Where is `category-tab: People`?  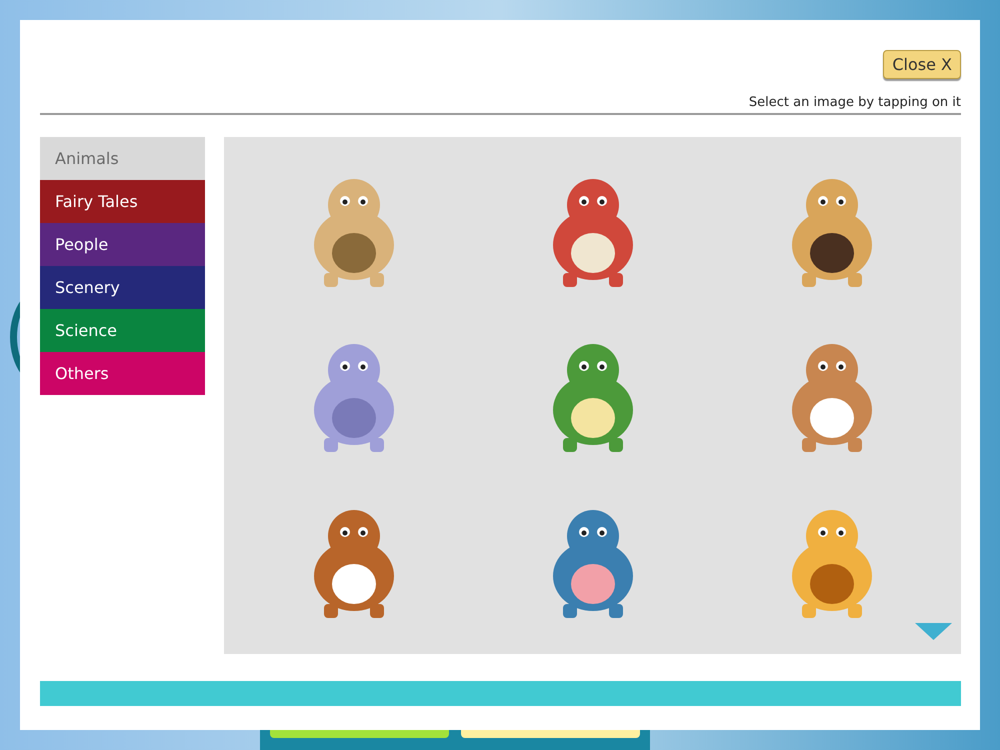
category-tab: People is located at coordinates (122, 244).